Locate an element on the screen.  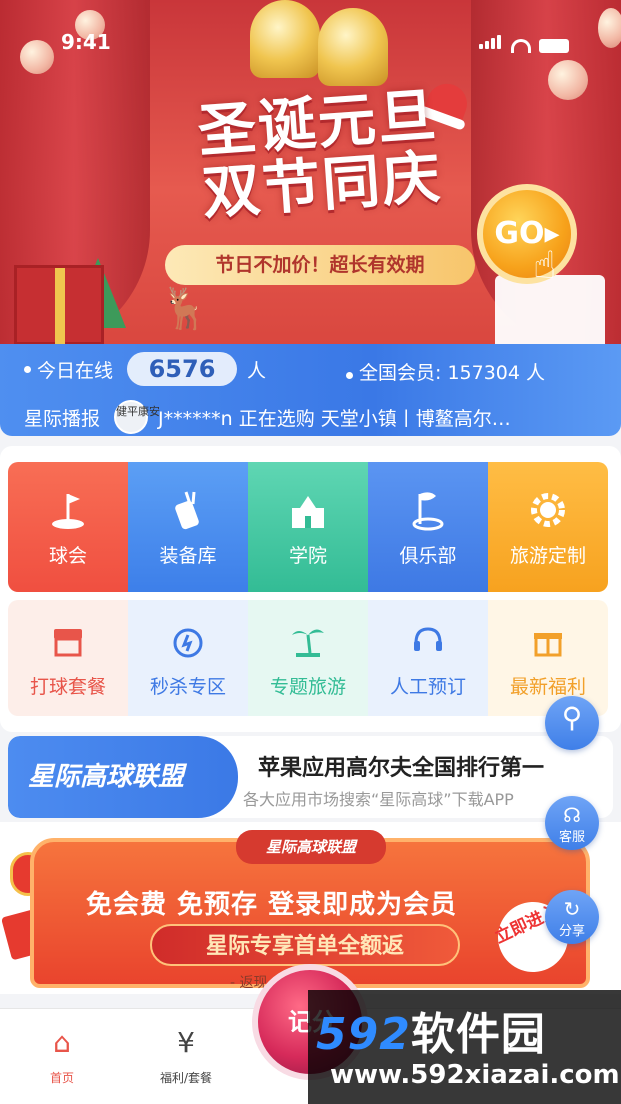
grid-item-theme-travel: 专题旅游 is located at coordinates (308, 658).